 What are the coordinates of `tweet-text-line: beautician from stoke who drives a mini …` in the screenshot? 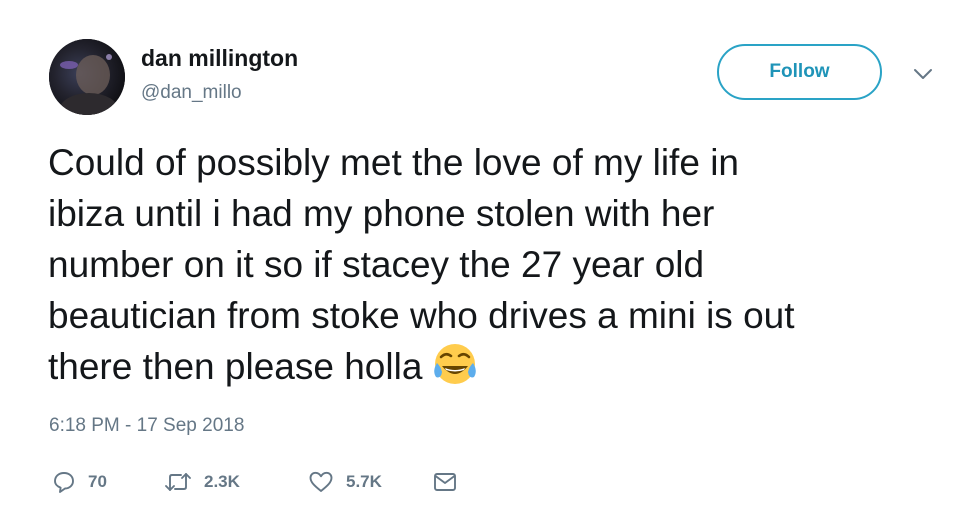 It's located at (421, 315).